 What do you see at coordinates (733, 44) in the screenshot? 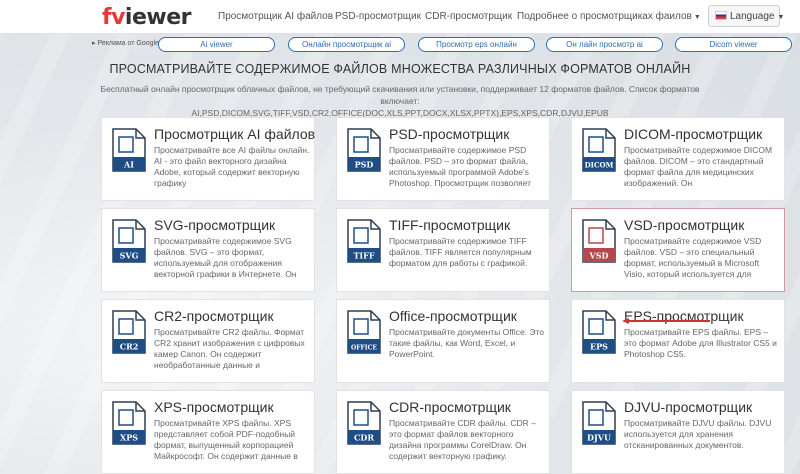
I see `ad-link: Dicom viewer` at bounding box center [733, 44].